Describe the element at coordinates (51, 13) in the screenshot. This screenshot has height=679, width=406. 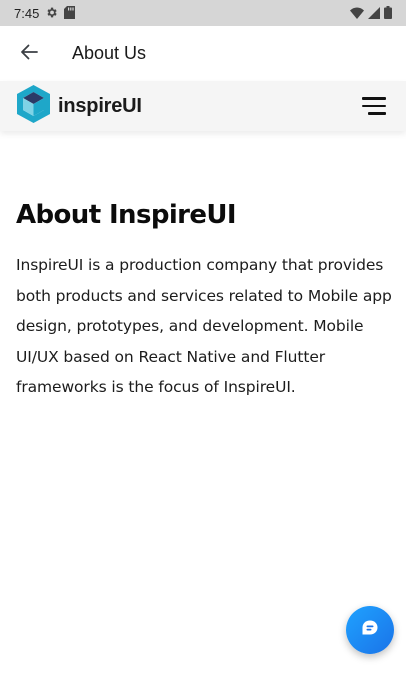
I see `gear-icon` at that location.